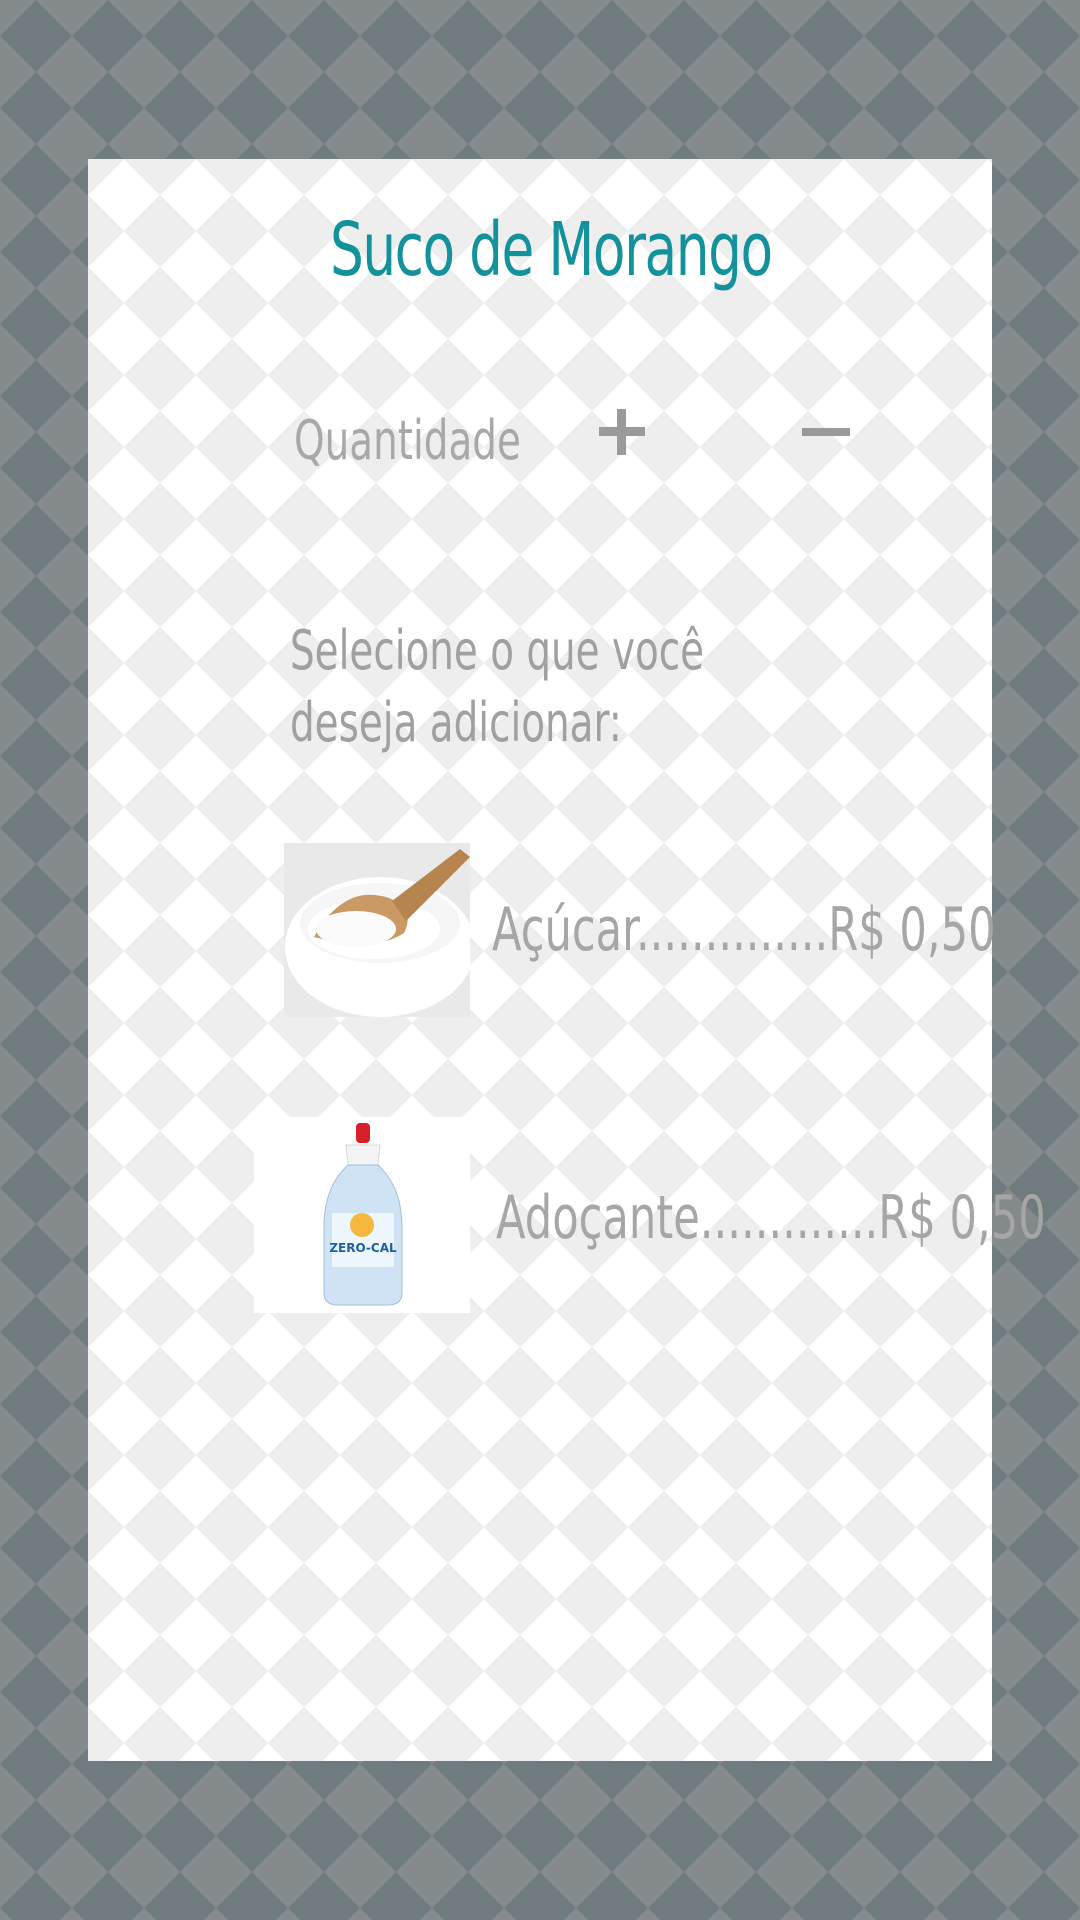 The height and width of the screenshot is (1920, 1080). I want to click on addon-sugar: Açúcar..............R$ 0,50, so click(640, 930).